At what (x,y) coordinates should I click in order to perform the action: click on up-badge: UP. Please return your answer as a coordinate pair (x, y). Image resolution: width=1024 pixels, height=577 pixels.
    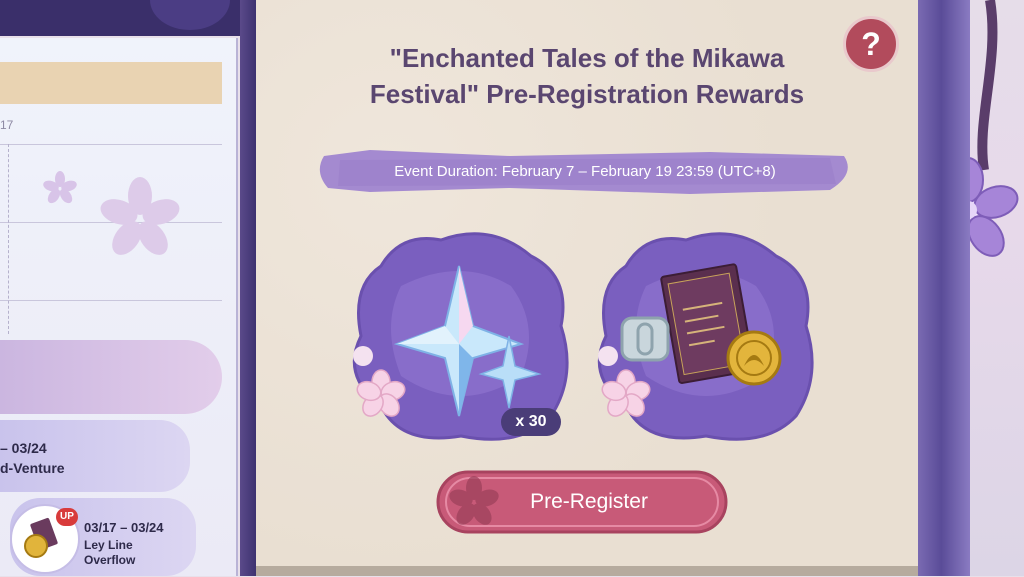
    Looking at the image, I should click on (67, 517).